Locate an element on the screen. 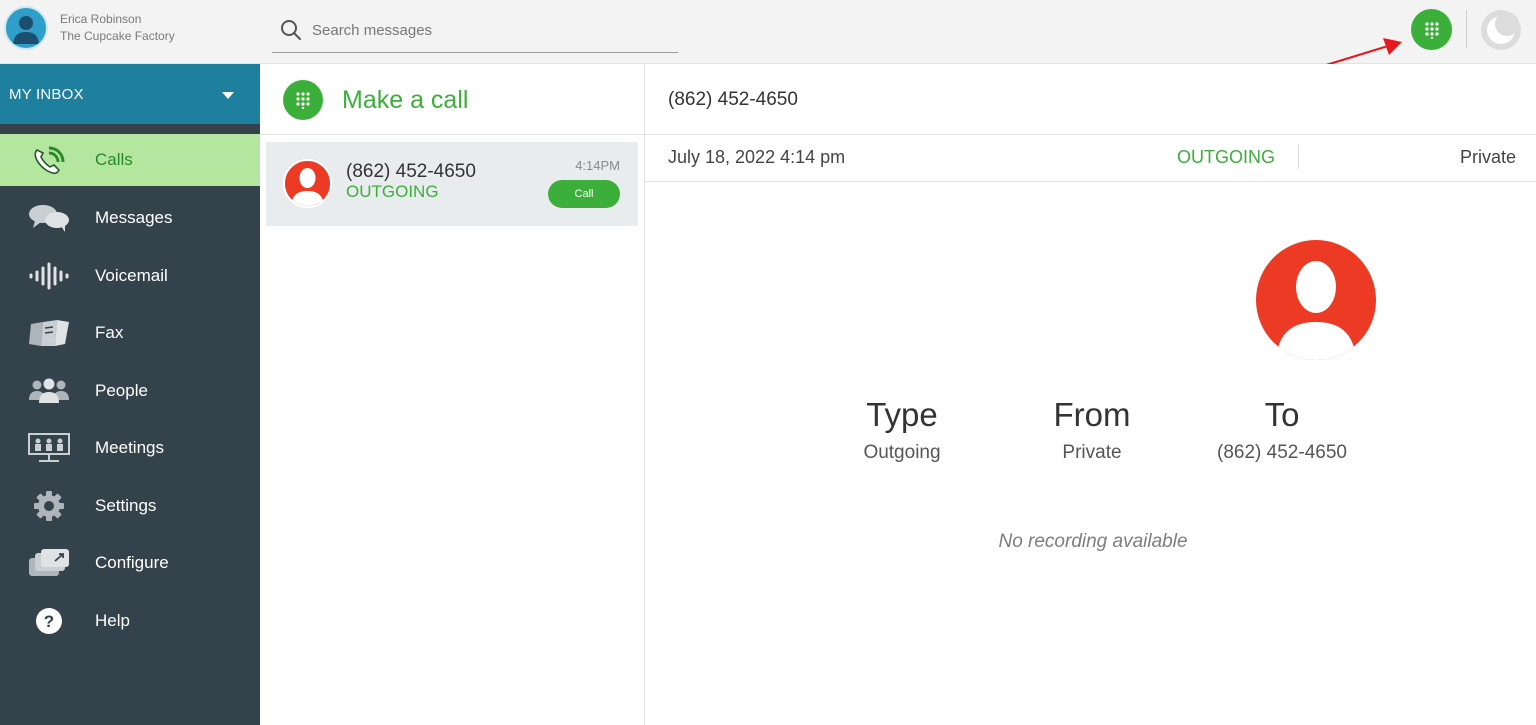 The height and width of the screenshot is (725, 1536). call-date: July 18, 2022 4:14 pm is located at coordinates (757, 157).